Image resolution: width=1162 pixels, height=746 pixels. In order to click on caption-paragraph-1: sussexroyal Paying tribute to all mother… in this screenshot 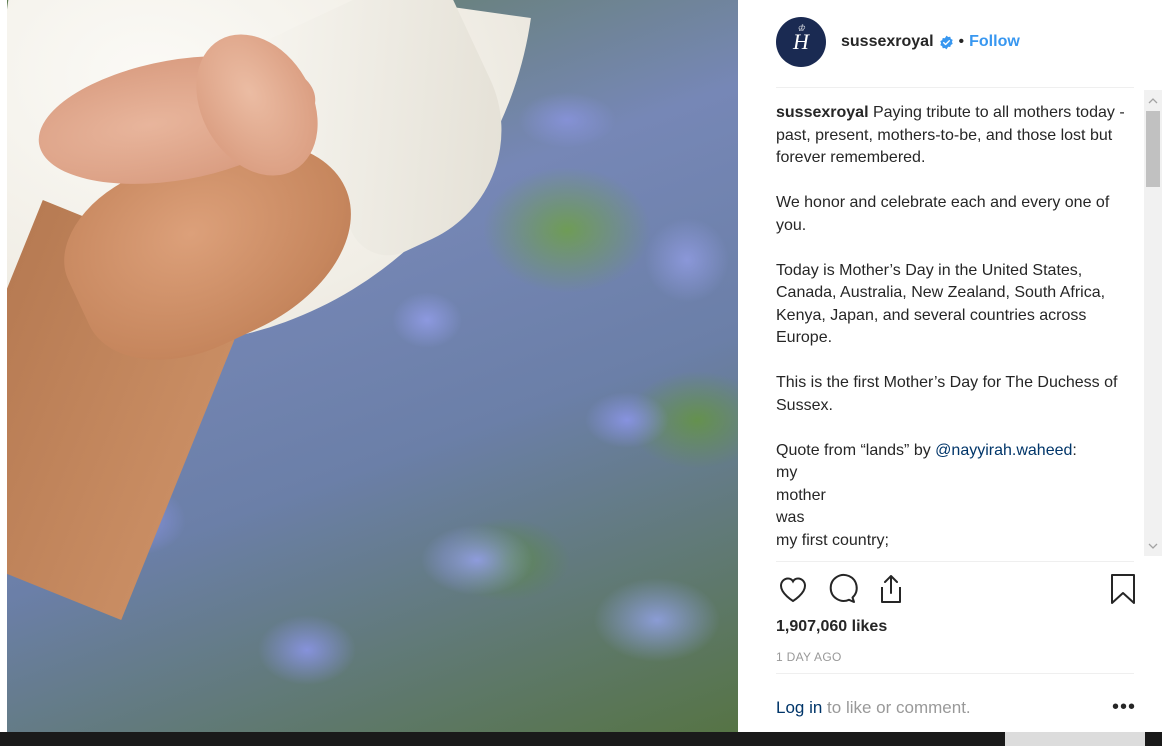, I will do `click(954, 136)`.